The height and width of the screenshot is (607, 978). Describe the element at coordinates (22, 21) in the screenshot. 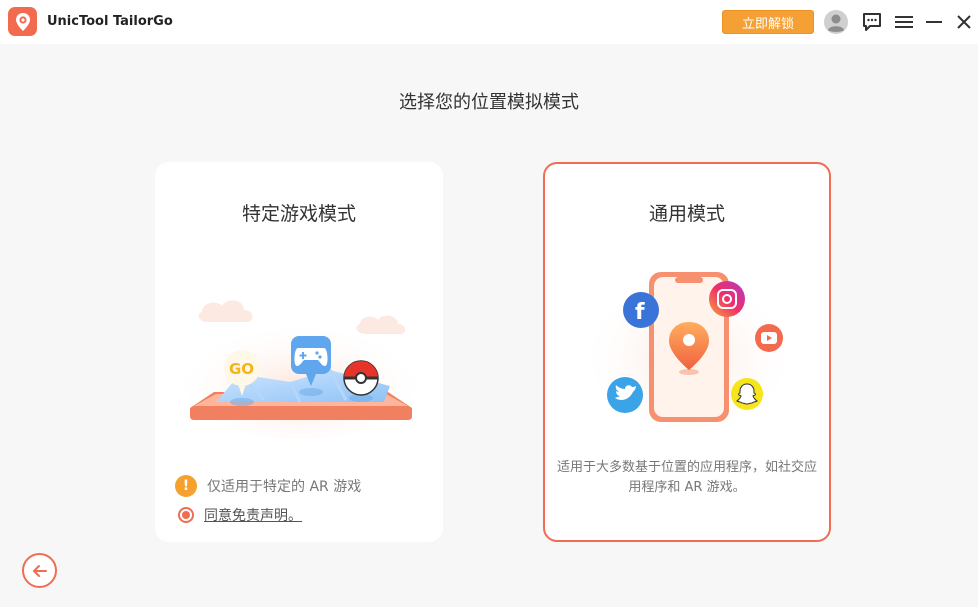

I see `location-logo-icon` at that location.